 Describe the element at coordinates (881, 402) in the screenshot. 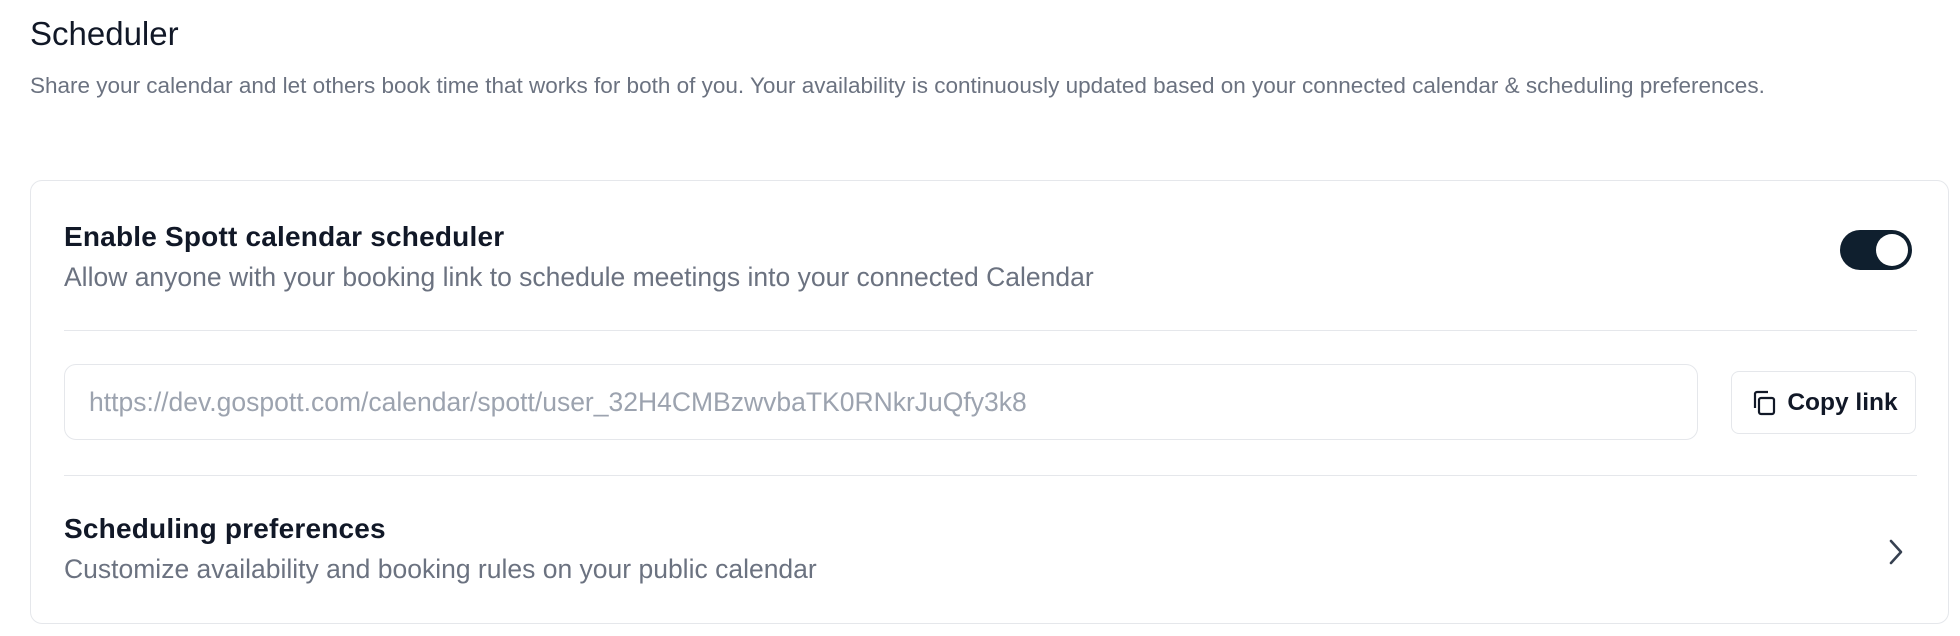

I see `booking-link-field` at that location.